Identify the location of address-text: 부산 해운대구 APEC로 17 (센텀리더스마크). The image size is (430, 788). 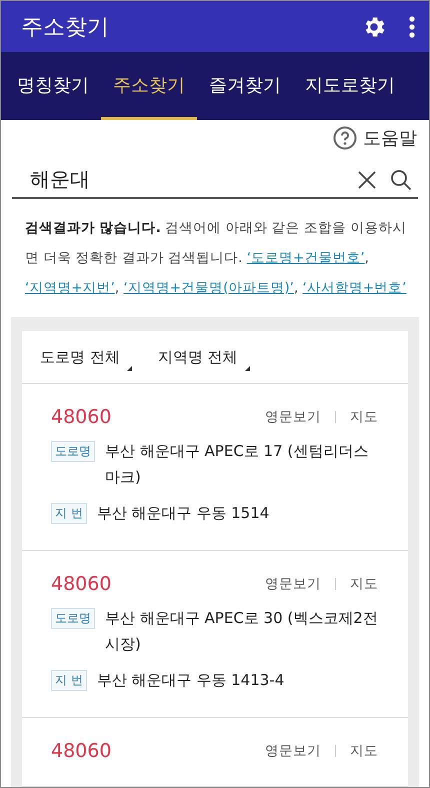
(237, 464).